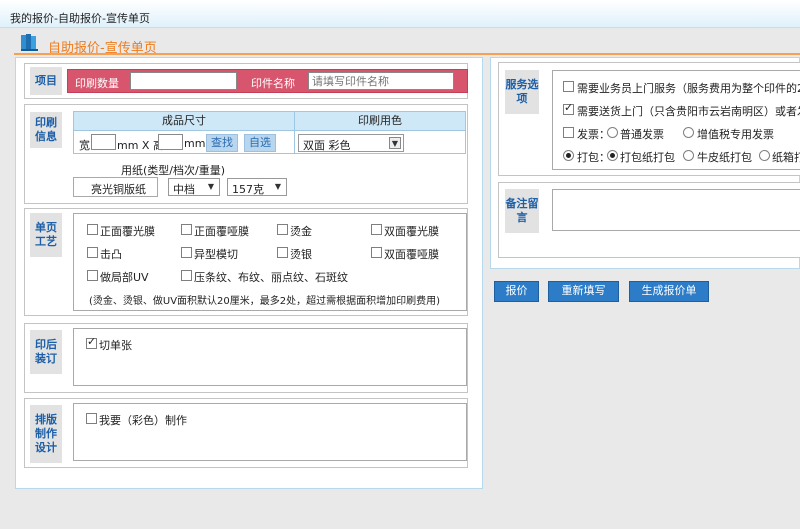 The height and width of the screenshot is (529, 800). I want to click on print-color-value: 双面 彩色, so click(327, 145).